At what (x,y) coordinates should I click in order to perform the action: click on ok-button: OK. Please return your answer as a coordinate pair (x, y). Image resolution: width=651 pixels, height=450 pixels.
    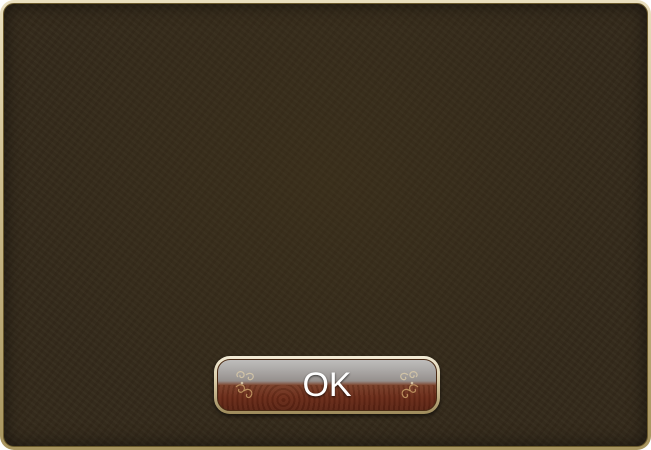
    Looking at the image, I should click on (327, 385).